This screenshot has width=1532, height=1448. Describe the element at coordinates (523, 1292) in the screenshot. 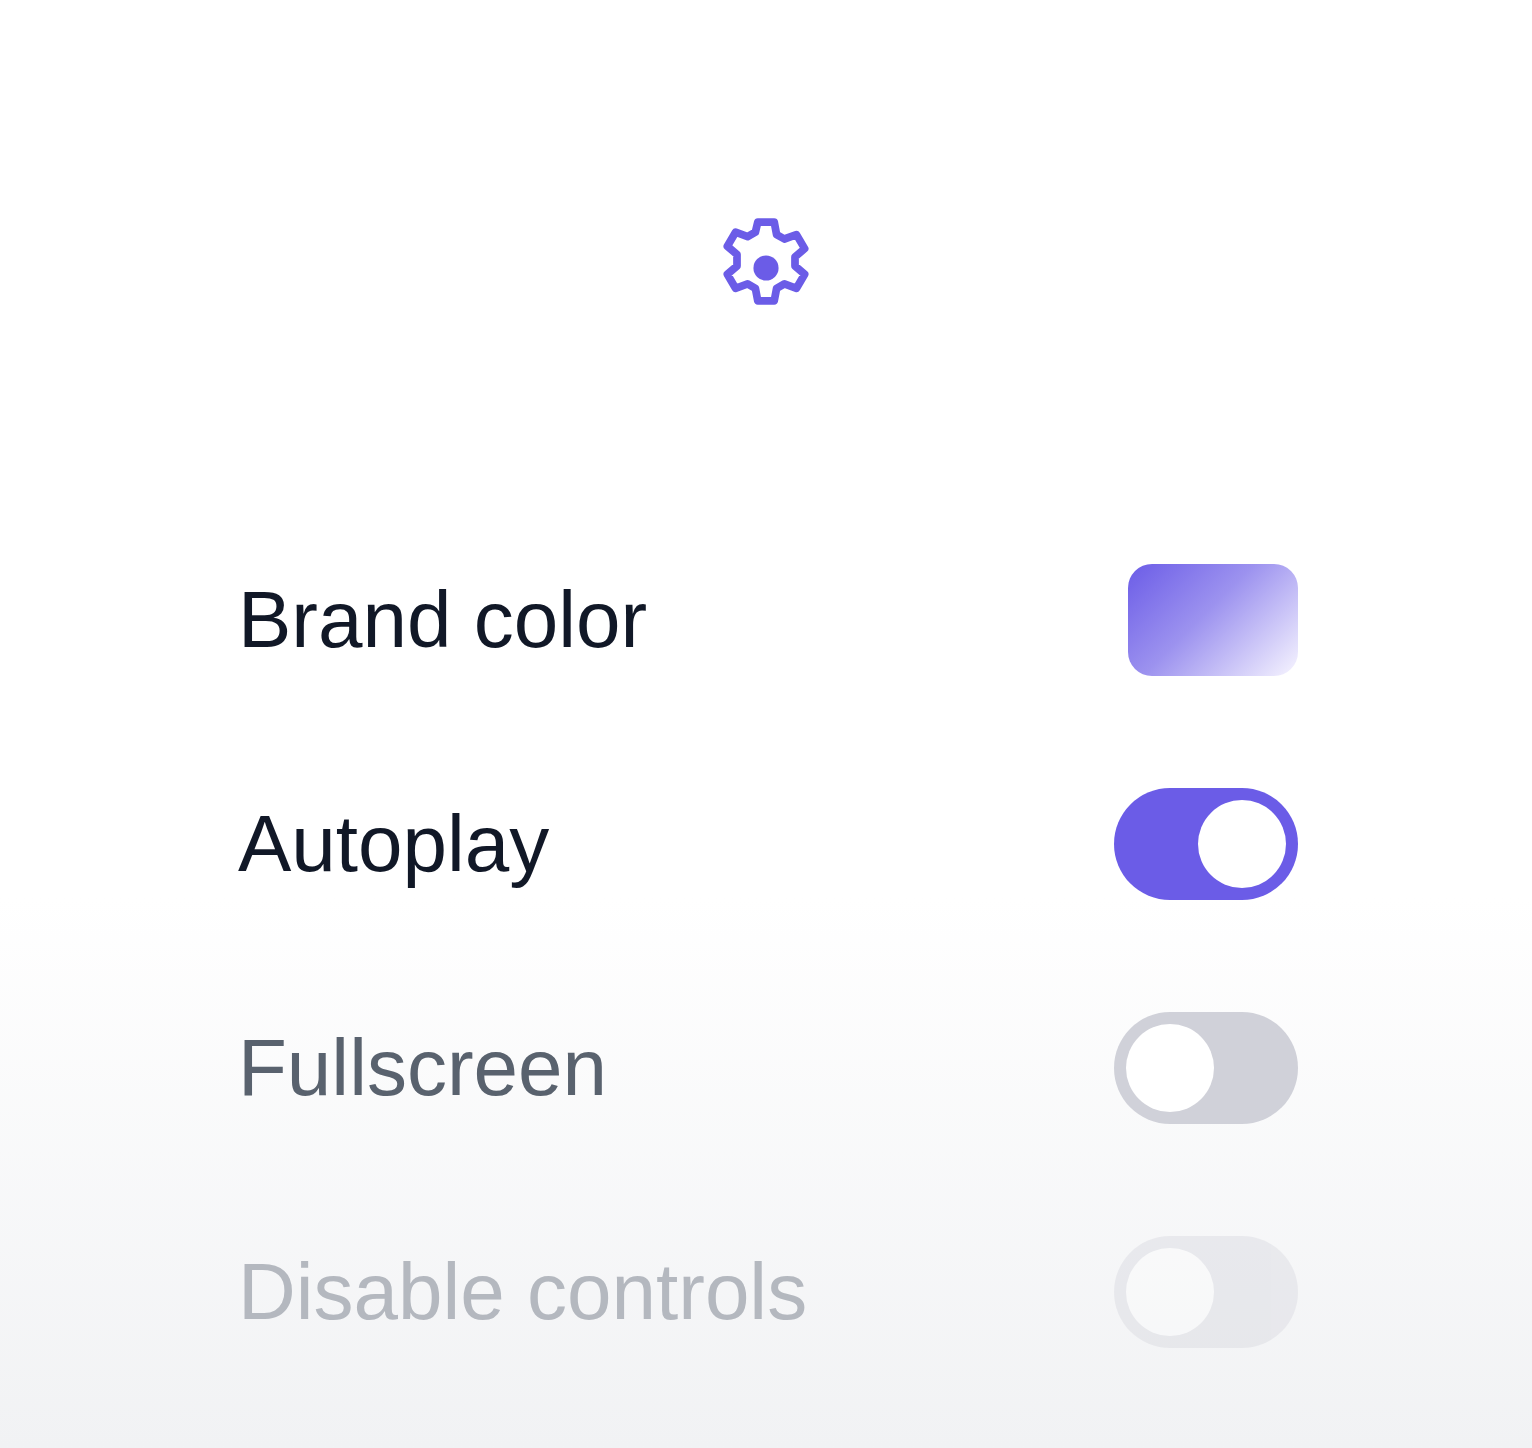

I see `setting-label: Disable controls` at that location.